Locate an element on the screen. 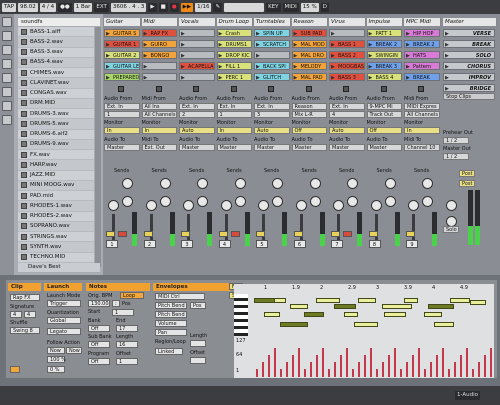  plugin-icon is located at coordinates (7, 64).